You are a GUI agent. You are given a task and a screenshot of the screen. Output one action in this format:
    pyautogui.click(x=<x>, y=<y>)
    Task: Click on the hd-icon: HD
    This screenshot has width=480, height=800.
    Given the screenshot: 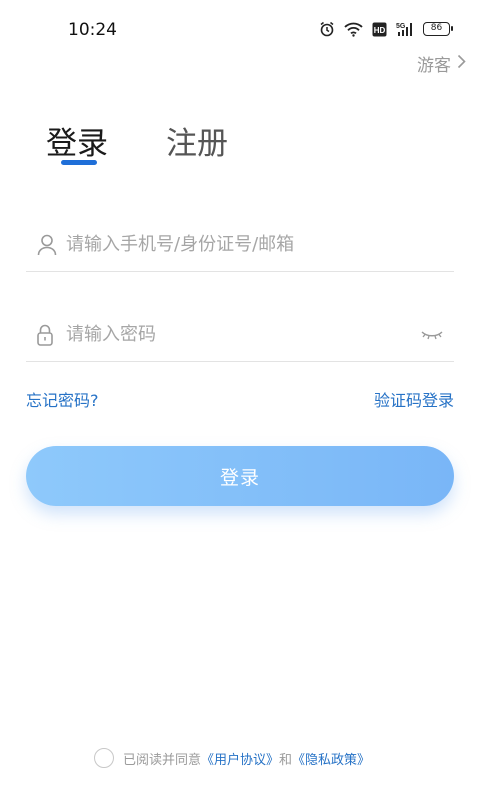 What is the action you would take?
    pyautogui.click(x=379, y=29)
    